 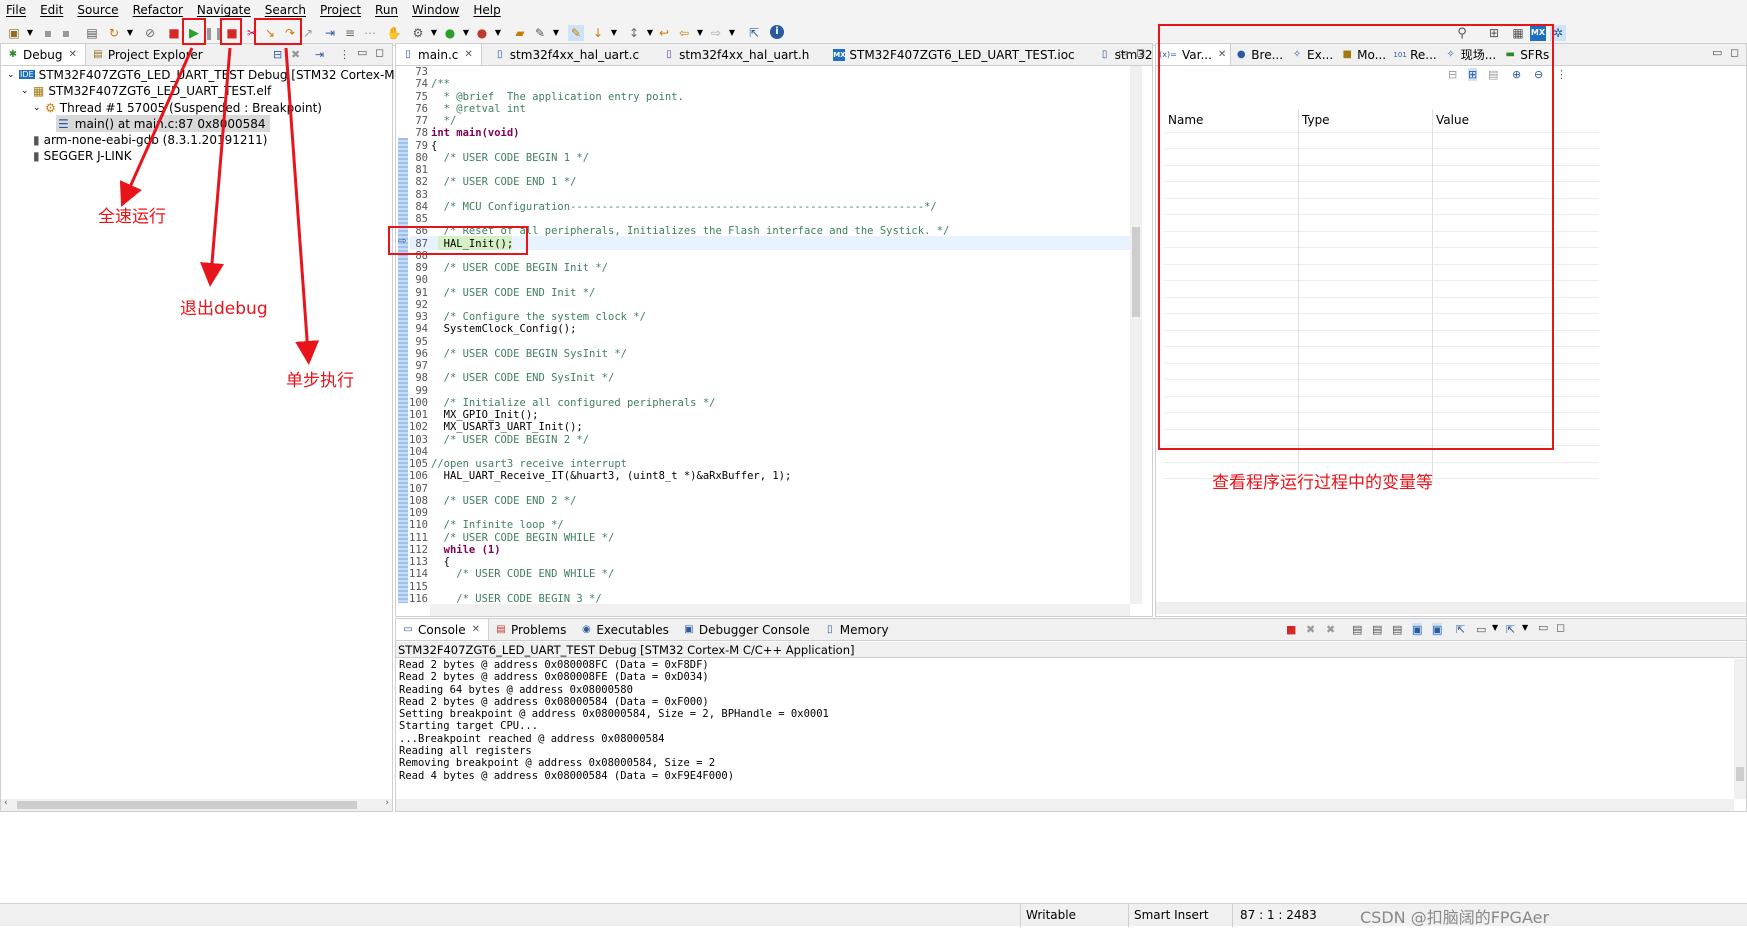 What do you see at coordinates (320, 381) in the screenshot?
I see `annotation-step: 单步执行` at bounding box center [320, 381].